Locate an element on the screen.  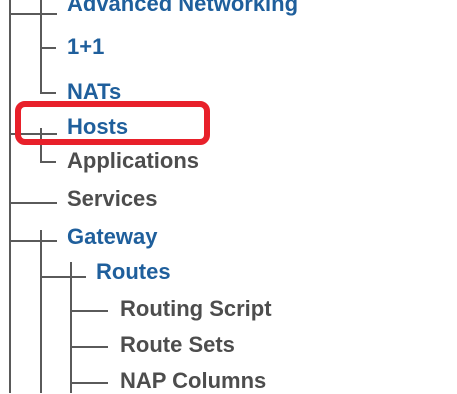
tree-item-services: Services is located at coordinates (112, 199).